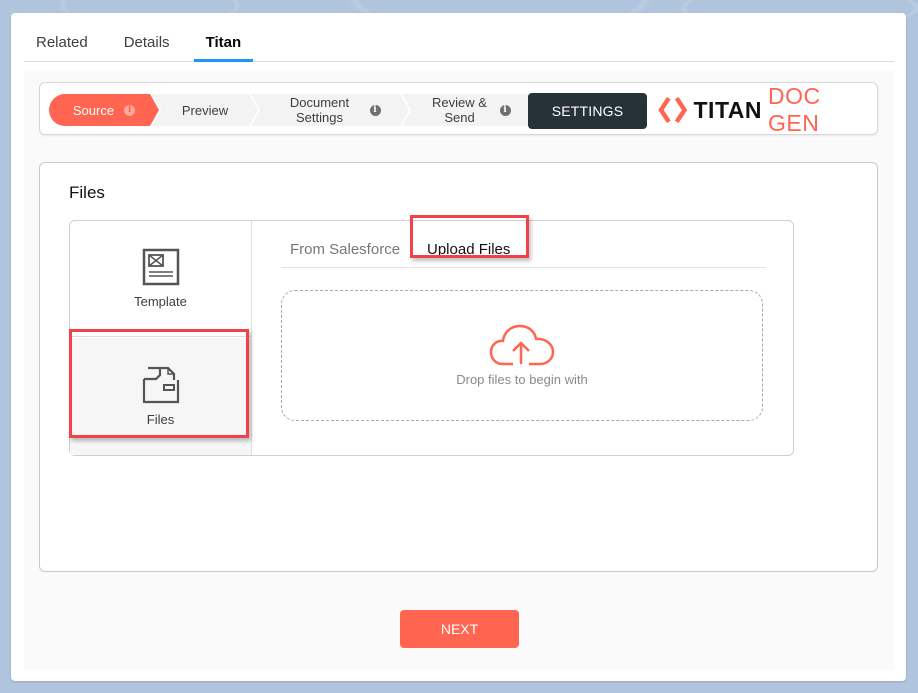  What do you see at coordinates (459, 629) in the screenshot?
I see `next-button: NEXT` at bounding box center [459, 629].